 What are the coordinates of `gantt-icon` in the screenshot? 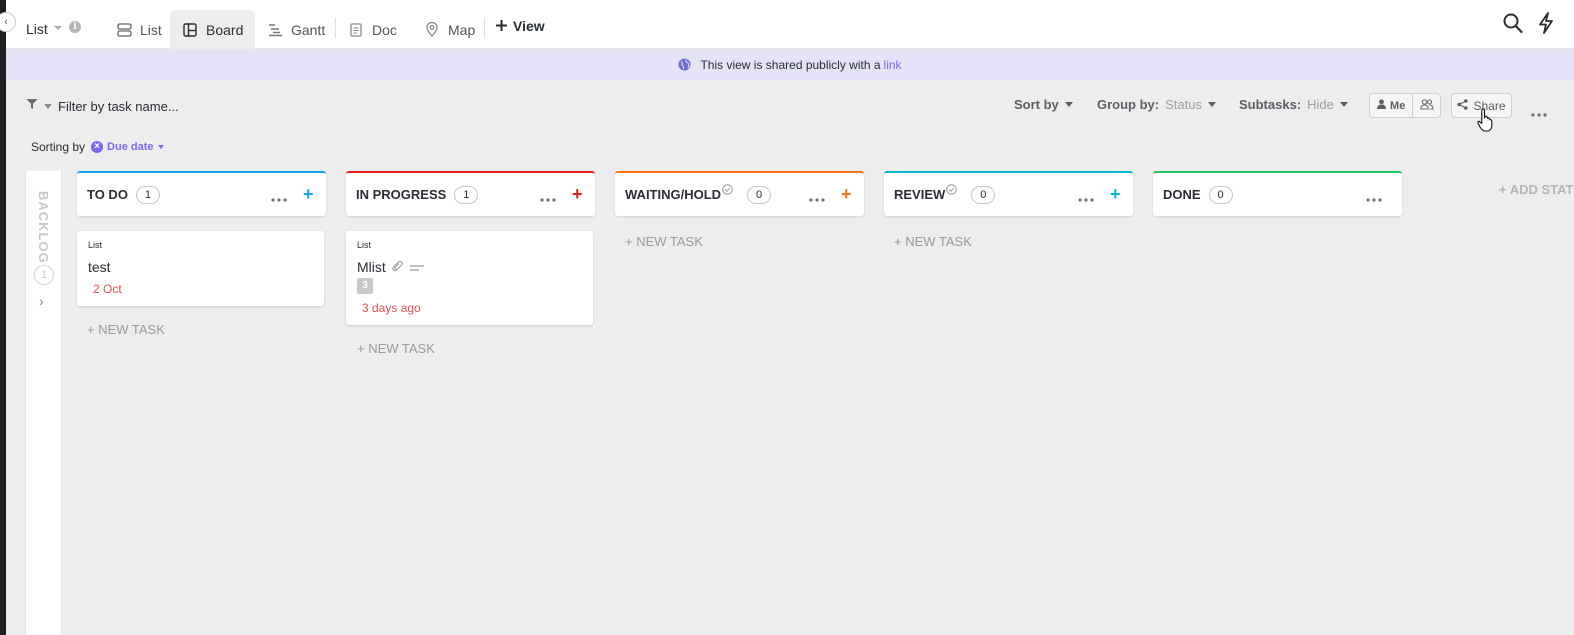 It's located at (275, 30).